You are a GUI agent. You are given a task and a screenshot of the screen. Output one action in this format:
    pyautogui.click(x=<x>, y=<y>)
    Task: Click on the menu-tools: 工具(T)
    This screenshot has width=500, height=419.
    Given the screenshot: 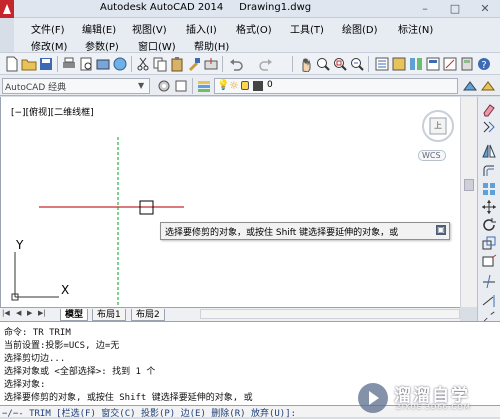 What is the action you would take?
    pyautogui.click(x=307, y=28)
    